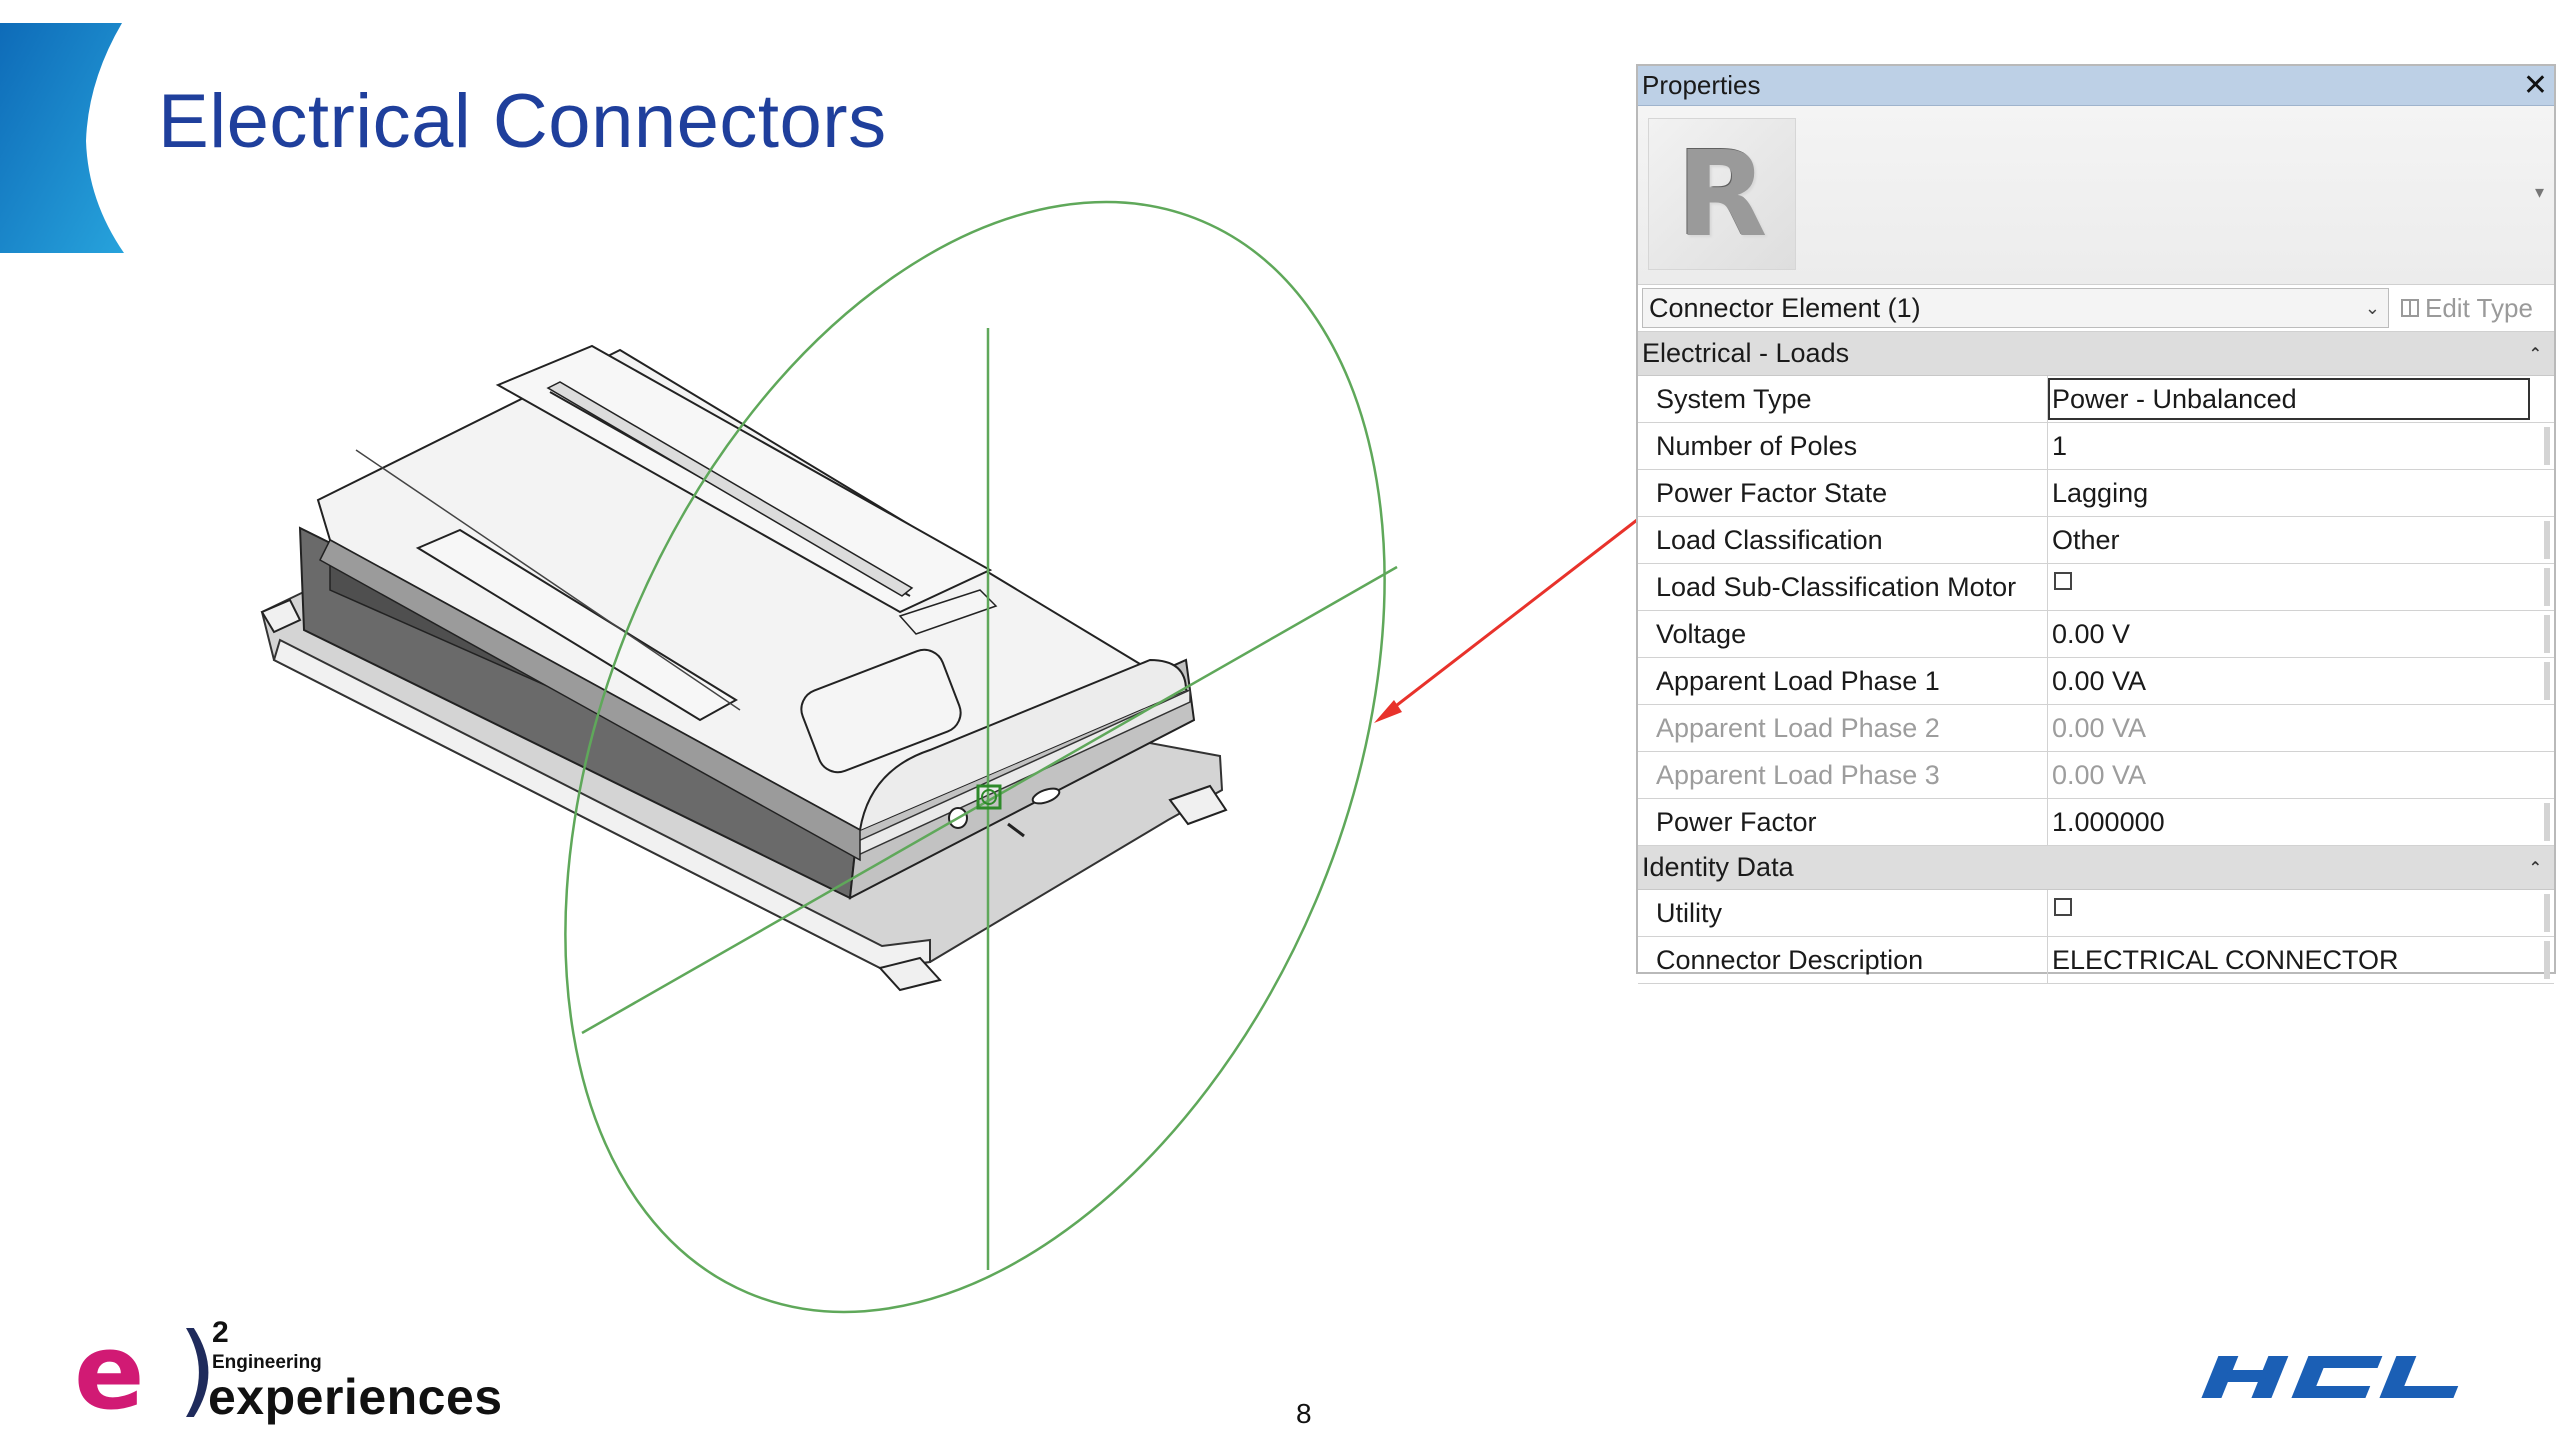 The width and height of the screenshot is (2560, 1440). What do you see at coordinates (2301, 822) in the screenshot?
I see `power-factor-field: 1.000000` at bounding box center [2301, 822].